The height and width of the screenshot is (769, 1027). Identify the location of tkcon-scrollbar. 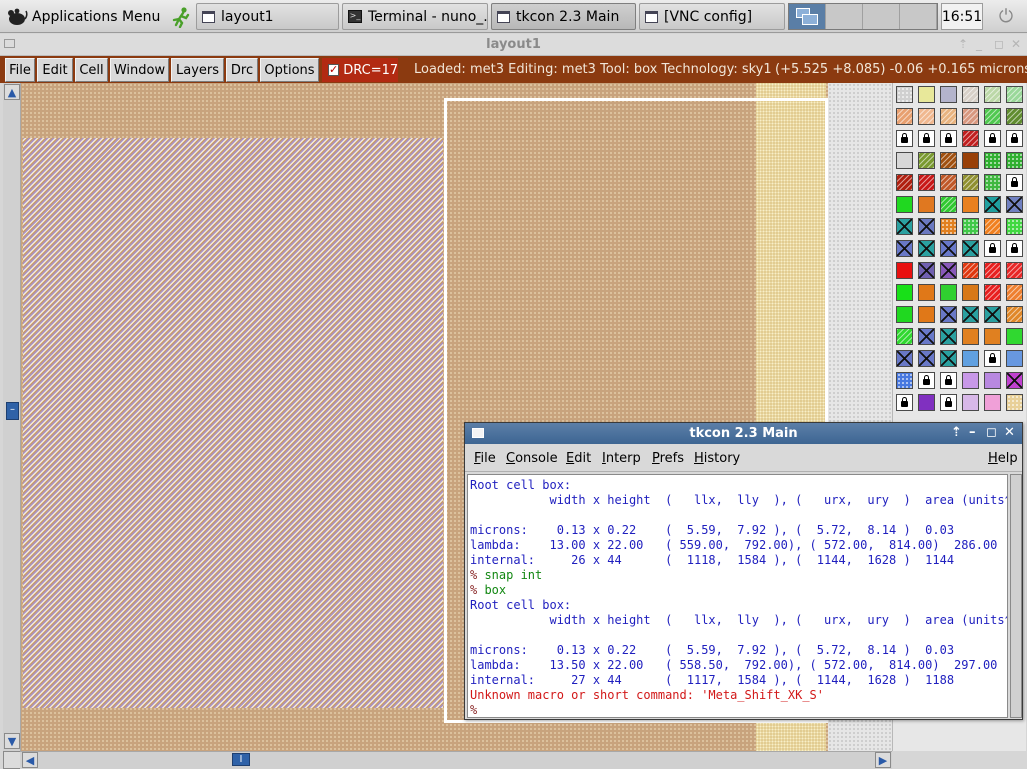
(1016, 596).